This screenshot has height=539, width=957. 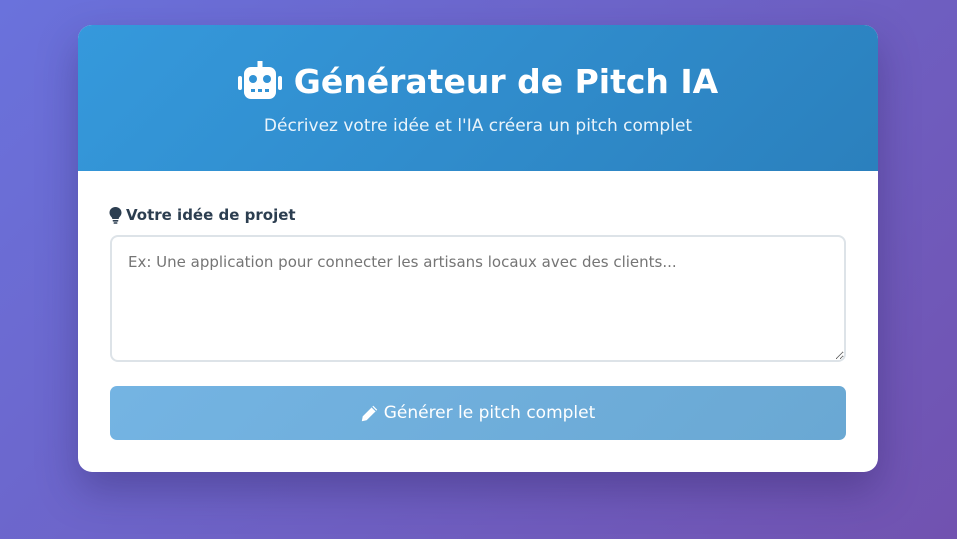 I want to click on generate-pitch-button: Générer le pitch complet, so click(x=478, y=413).